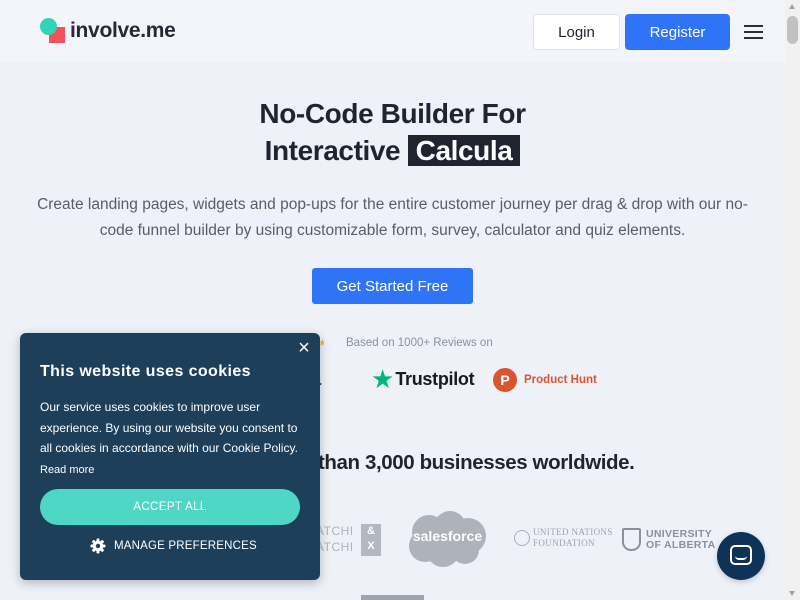 The width and height of the screenshot is (800, 600). What do you see at coordinates (371, 546) in the screenshot?
I see `client-ms-box-bottom: X` at bounding box center [371, 546].